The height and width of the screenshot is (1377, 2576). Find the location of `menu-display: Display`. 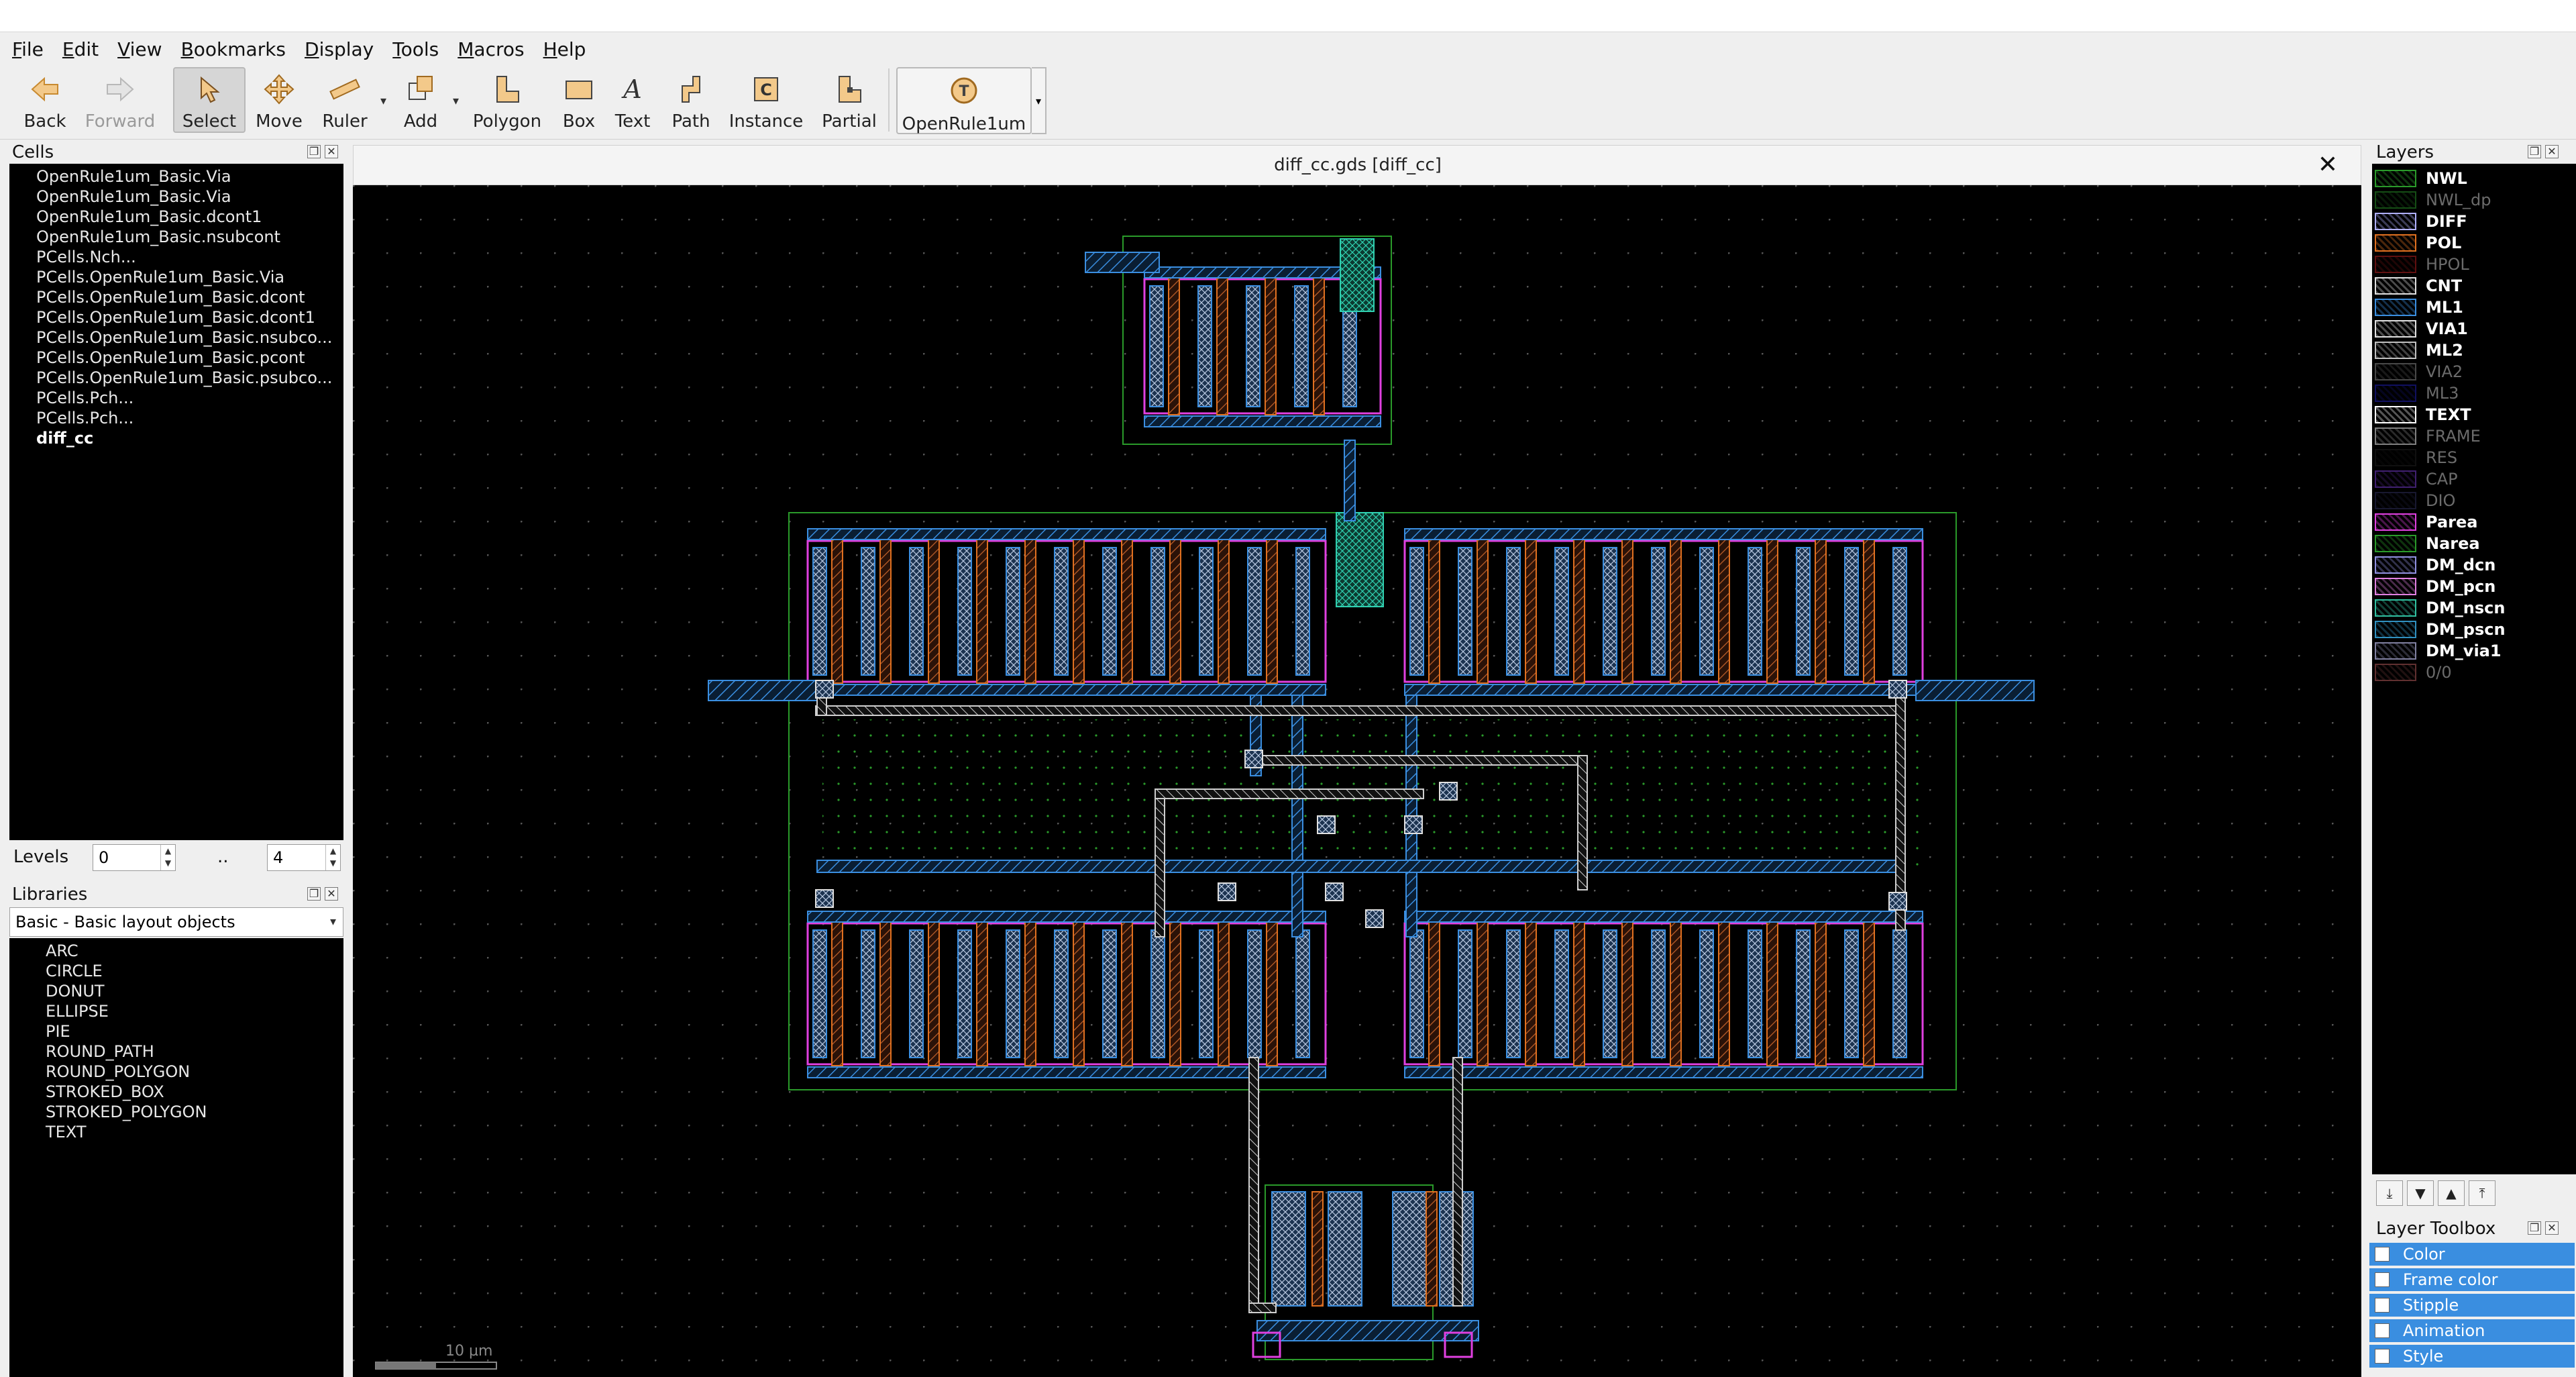

menu-display: Display is located at coordinates (339, 49).